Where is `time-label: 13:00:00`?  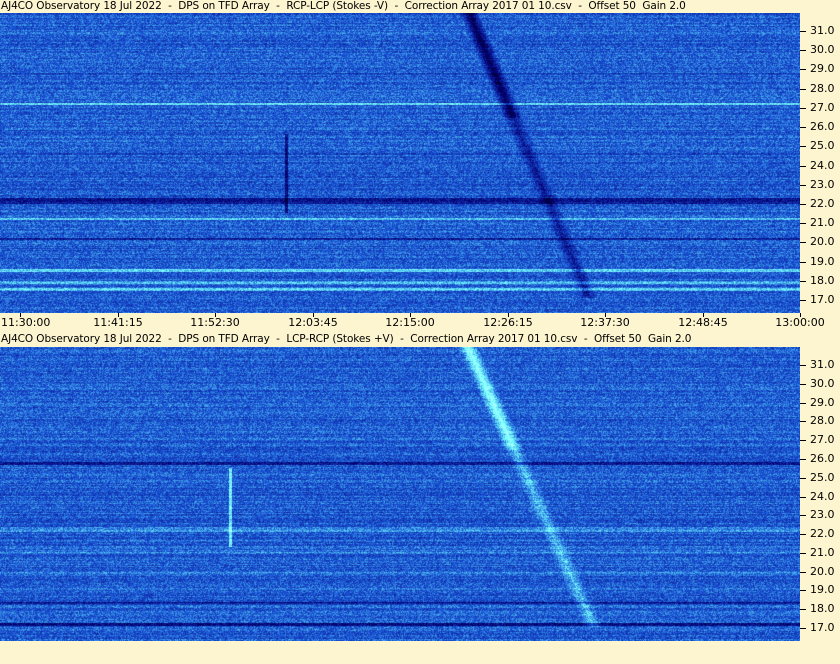
time-label: 13:00:00 is located at coordinates (800, 322).